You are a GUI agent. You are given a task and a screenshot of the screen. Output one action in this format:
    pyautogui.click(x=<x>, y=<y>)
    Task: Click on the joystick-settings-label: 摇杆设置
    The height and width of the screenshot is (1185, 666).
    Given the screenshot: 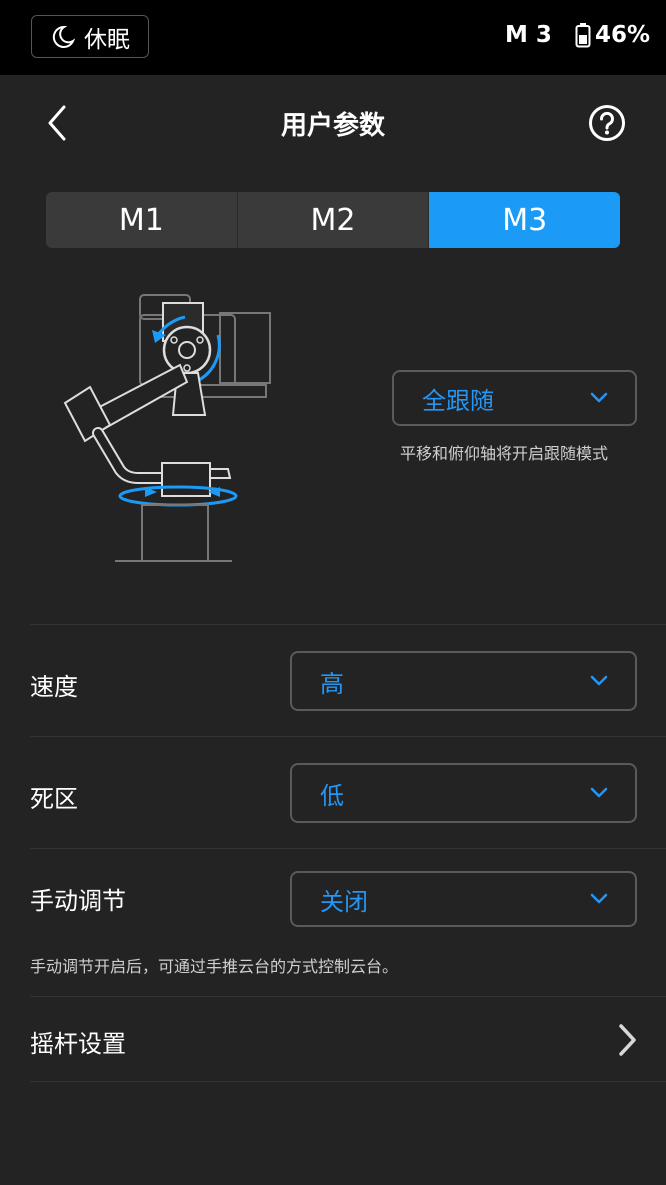 What is the action you would take?
    pyautogui.click(x=78, y=1044)
    